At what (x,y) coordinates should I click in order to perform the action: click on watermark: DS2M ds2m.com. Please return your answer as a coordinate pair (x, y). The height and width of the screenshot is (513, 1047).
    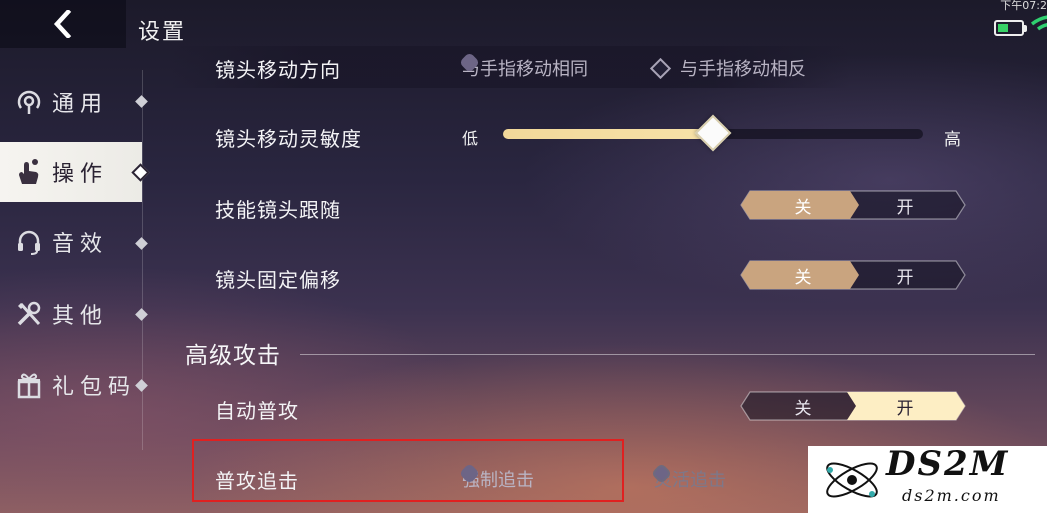
    Looking at the image, I should click on (927, 478).